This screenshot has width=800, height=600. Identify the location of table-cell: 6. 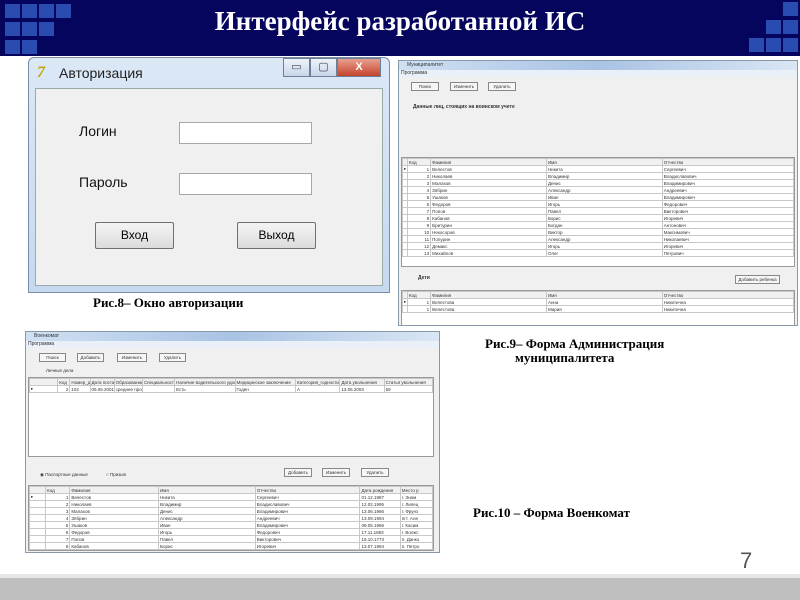
(419, 204).